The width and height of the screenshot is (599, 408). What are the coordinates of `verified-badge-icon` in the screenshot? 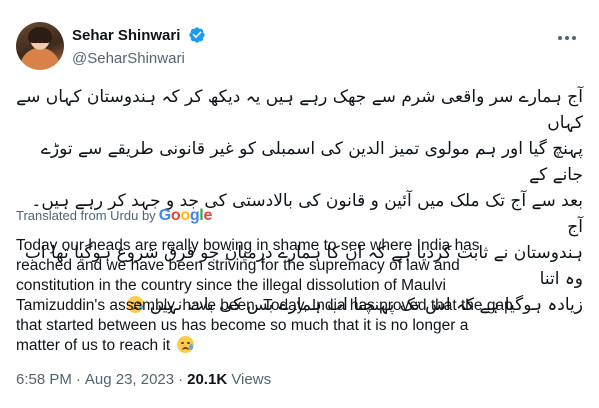 It's located at (197, 37).